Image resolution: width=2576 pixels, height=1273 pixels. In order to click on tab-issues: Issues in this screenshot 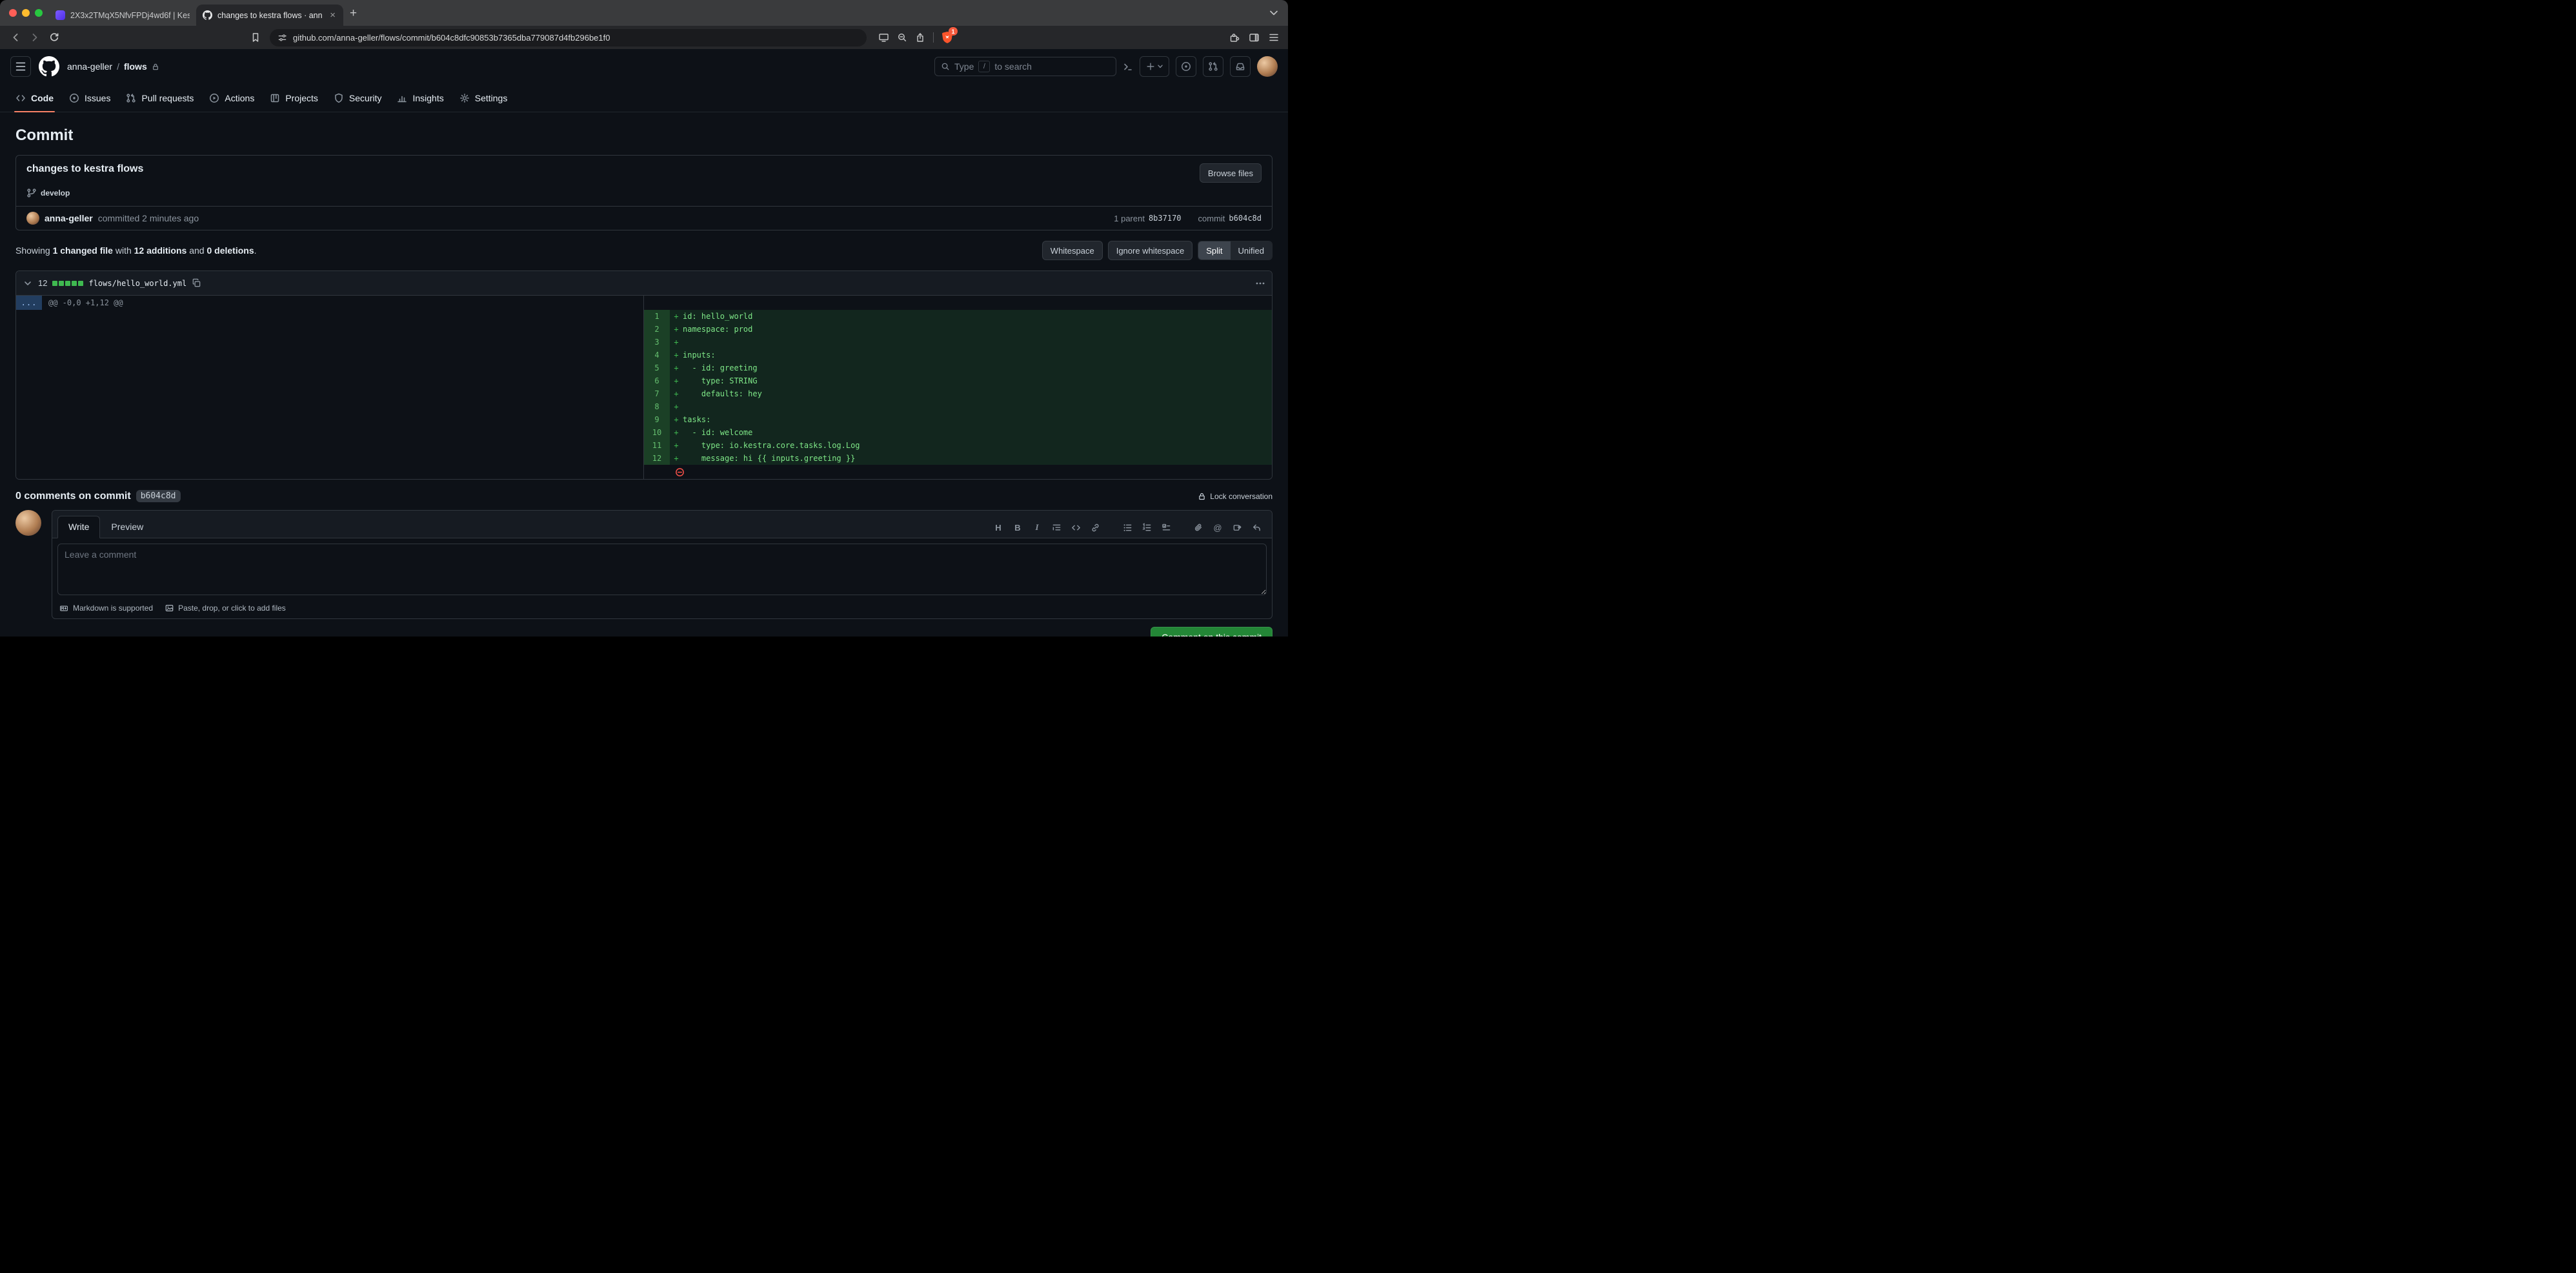, I will do `click(89, 98)`.